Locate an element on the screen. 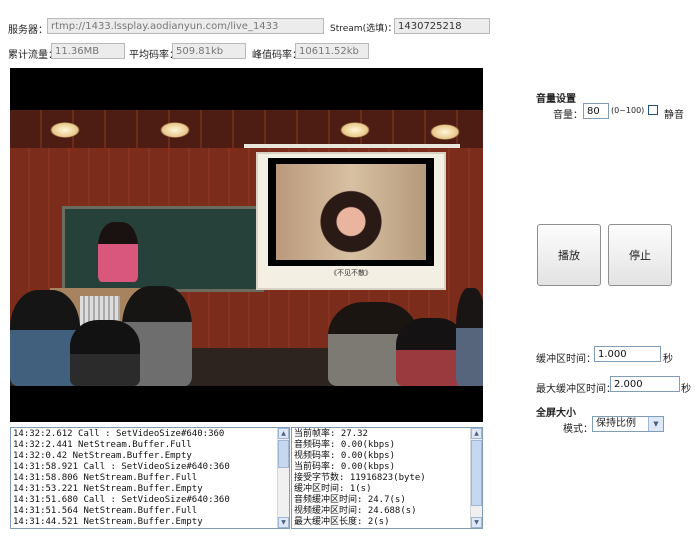 Image resolution: width=695 pixels, height=544 pixels. volume-label: 音量： is located at coordinates (568, 115).